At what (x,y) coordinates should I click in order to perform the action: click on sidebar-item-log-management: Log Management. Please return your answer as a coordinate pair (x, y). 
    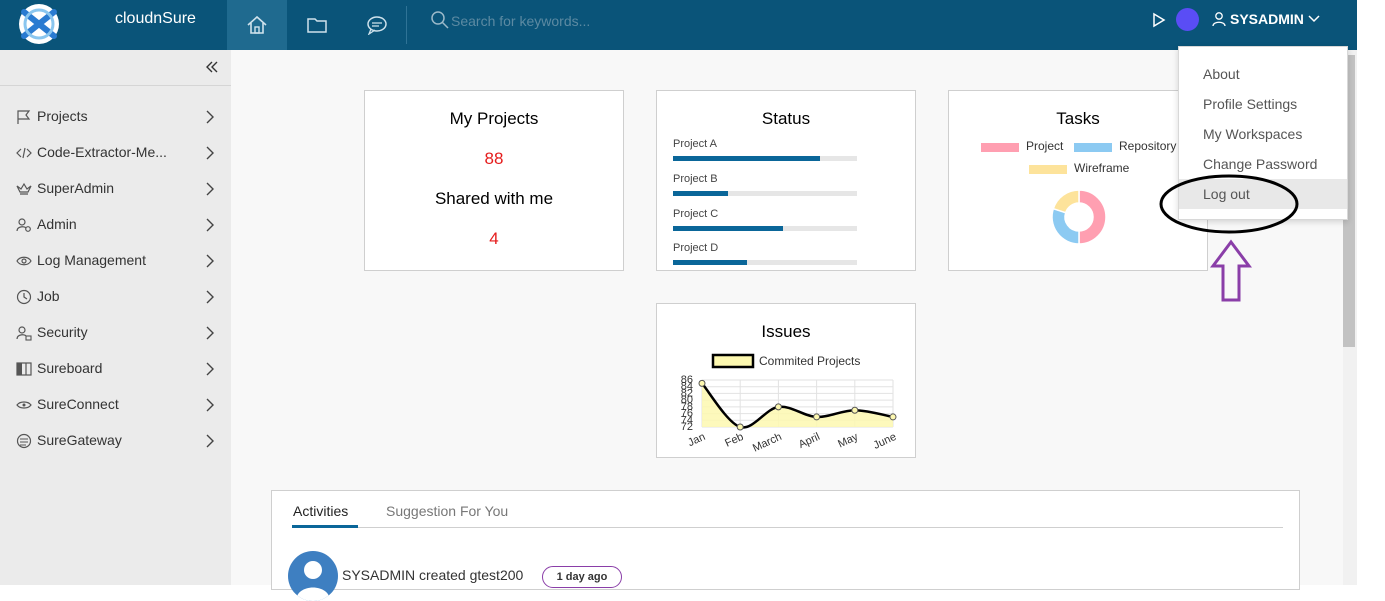
    Looking at the image, I should click on (115, 261).